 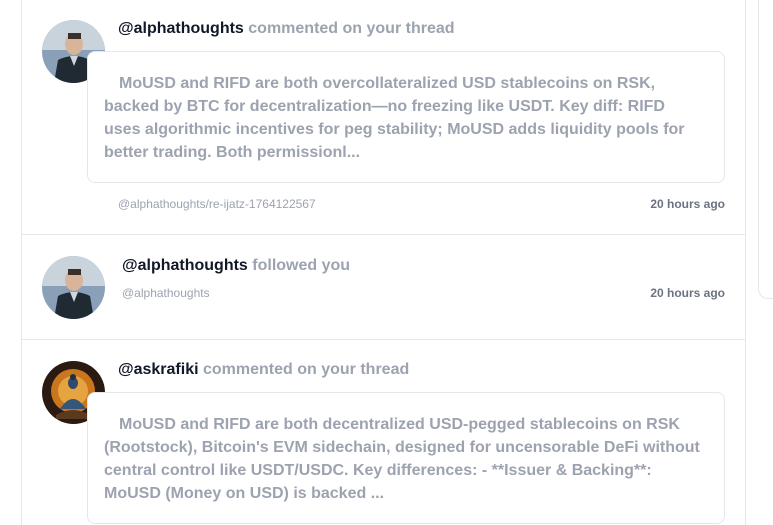 I want to click on avatar-photo-man, so click(x=73, y=287).